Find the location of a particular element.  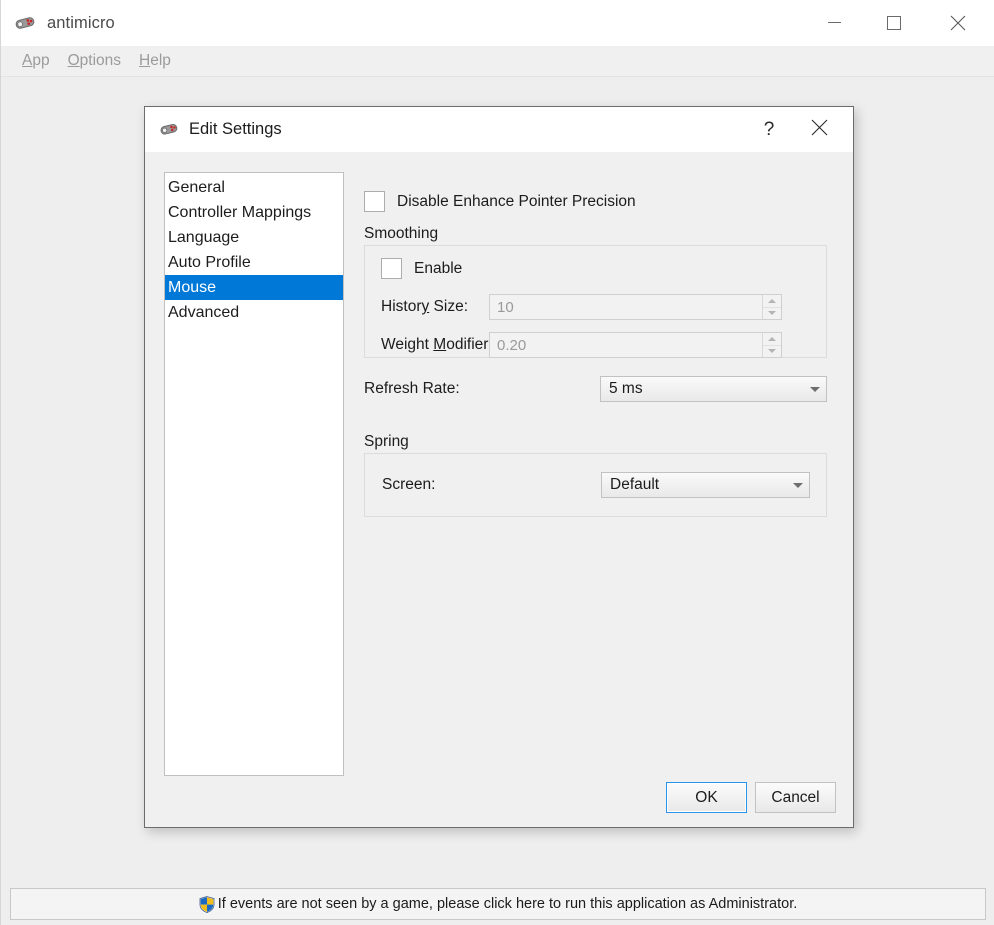

menu-item-help: Help is located at coordinates (155, 61).